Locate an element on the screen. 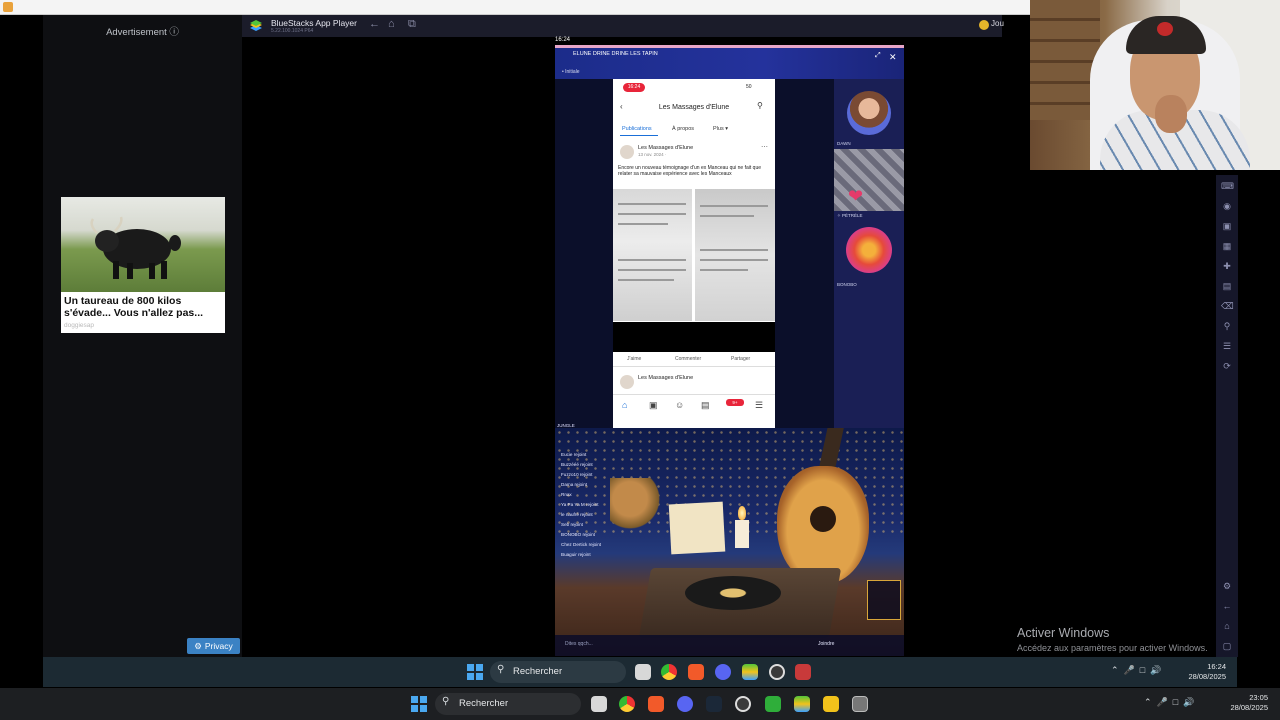  share-action: Partager is located at coordinates (741, 359).